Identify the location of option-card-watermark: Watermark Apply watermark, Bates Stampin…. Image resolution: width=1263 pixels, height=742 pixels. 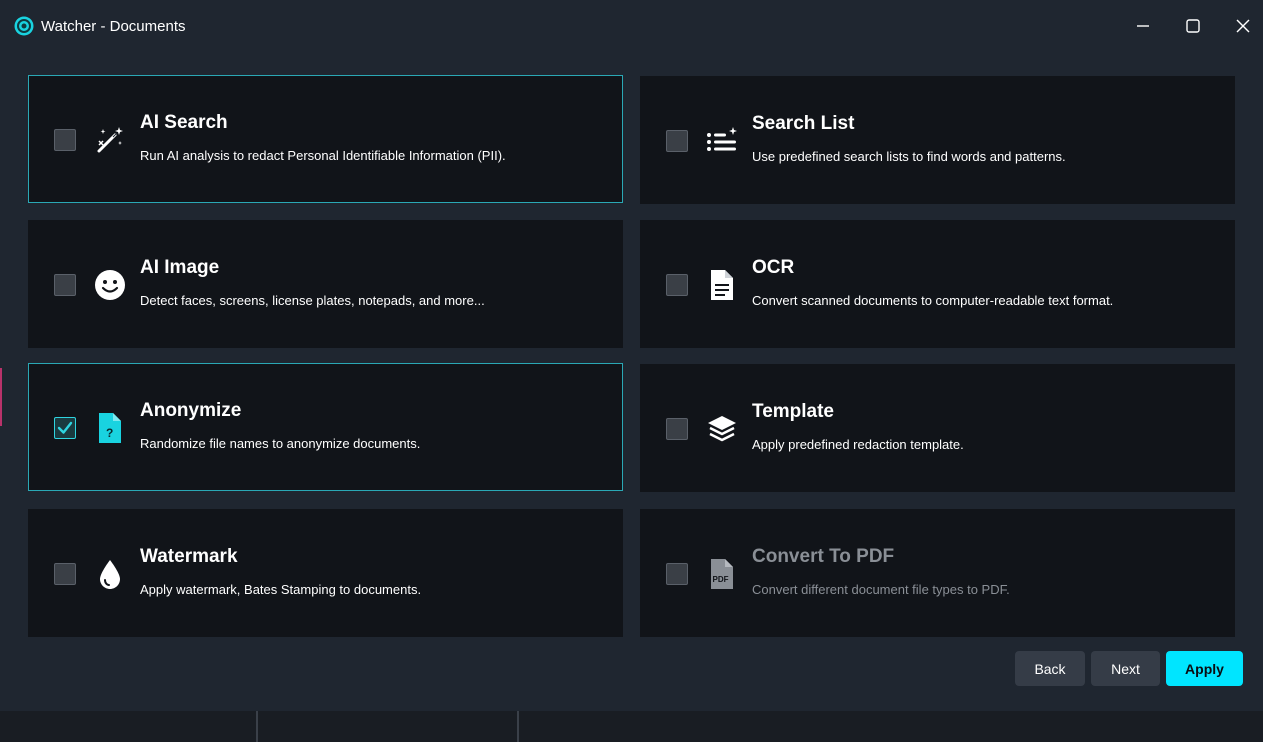
(325, 573).